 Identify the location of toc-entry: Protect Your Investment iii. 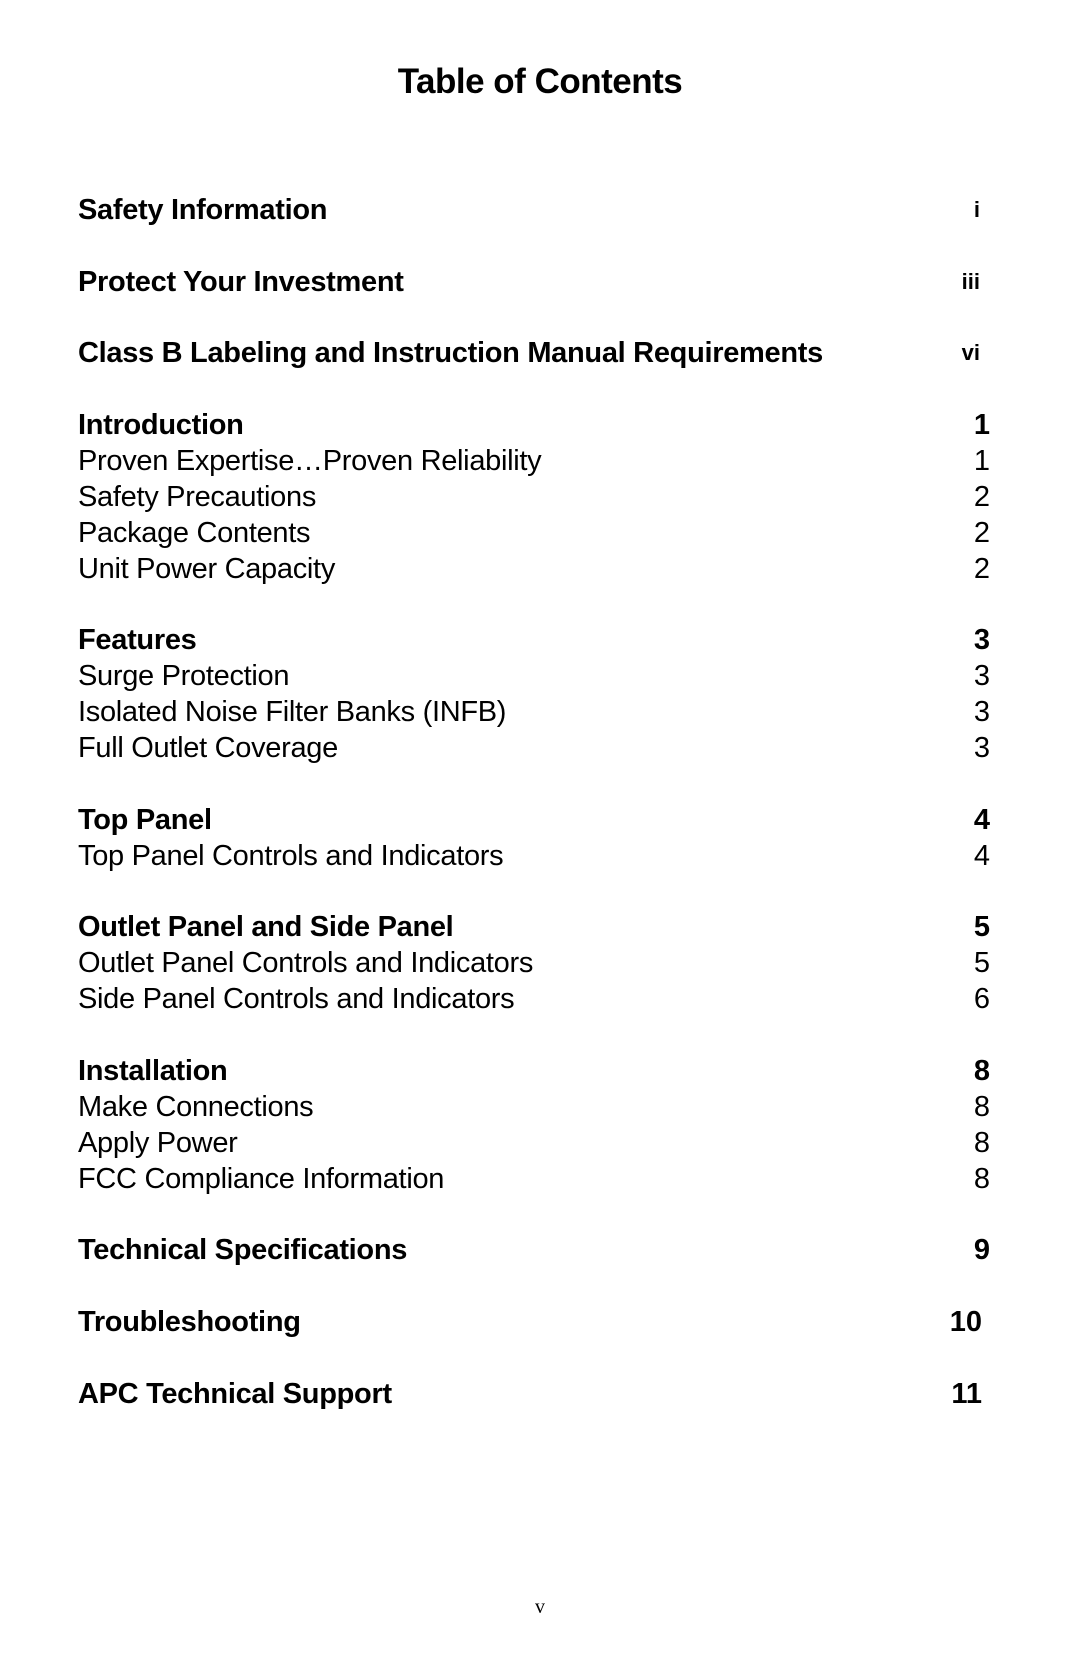
(534, 282).